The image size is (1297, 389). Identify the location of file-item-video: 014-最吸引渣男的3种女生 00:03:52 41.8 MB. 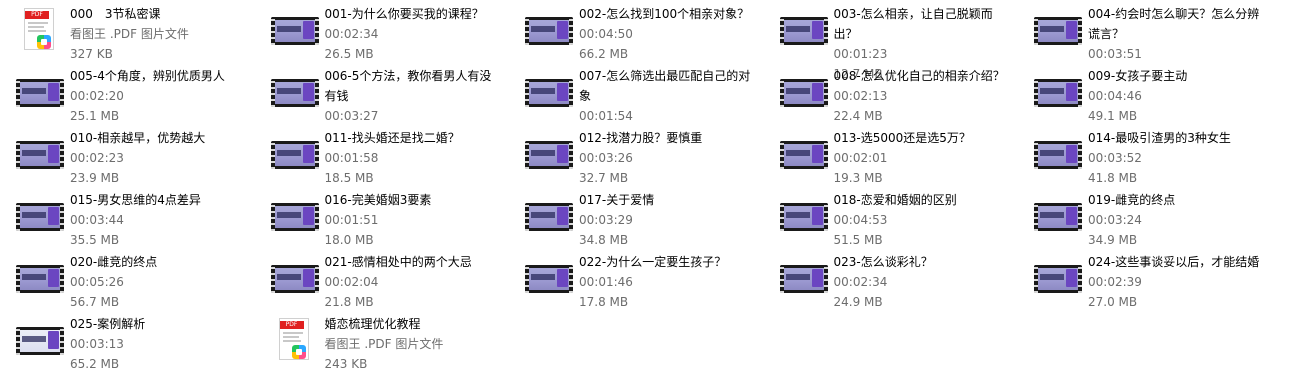
(1143, 154).